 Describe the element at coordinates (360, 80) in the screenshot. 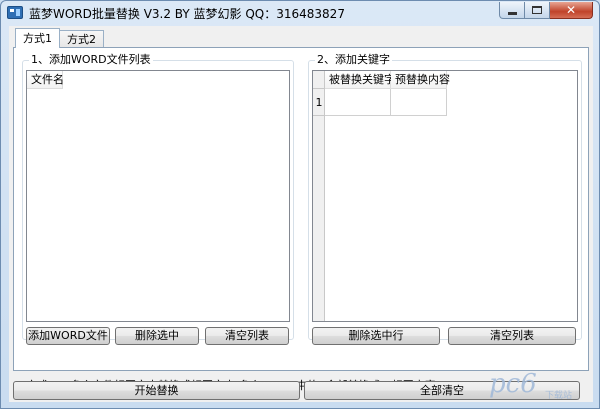

I see `keyword-column-header: 被替换关键字` at that location.